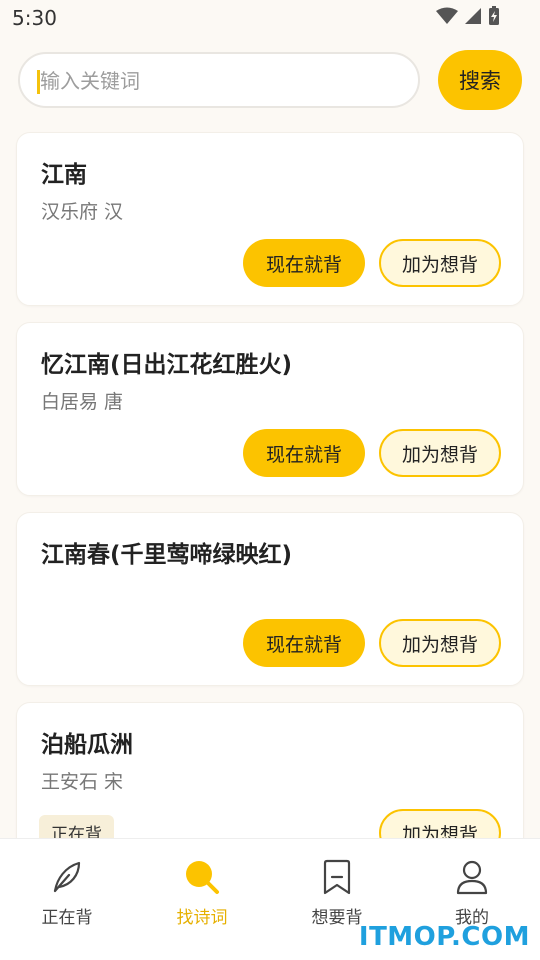 The height and width of the screenshot is (960, 540). I want to click on search-icon, so click(202, 877).